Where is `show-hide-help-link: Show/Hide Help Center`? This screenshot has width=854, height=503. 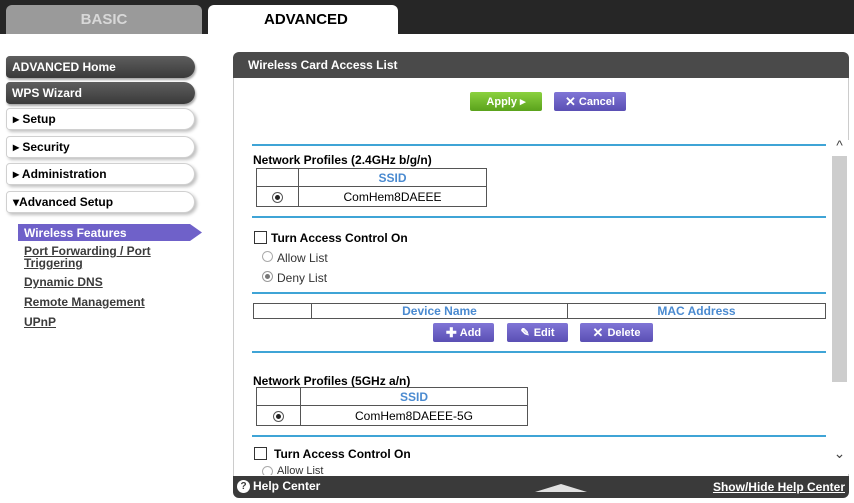 show-hide-help-link: Show/Hide Help Center is located at coordinates (779, 487).